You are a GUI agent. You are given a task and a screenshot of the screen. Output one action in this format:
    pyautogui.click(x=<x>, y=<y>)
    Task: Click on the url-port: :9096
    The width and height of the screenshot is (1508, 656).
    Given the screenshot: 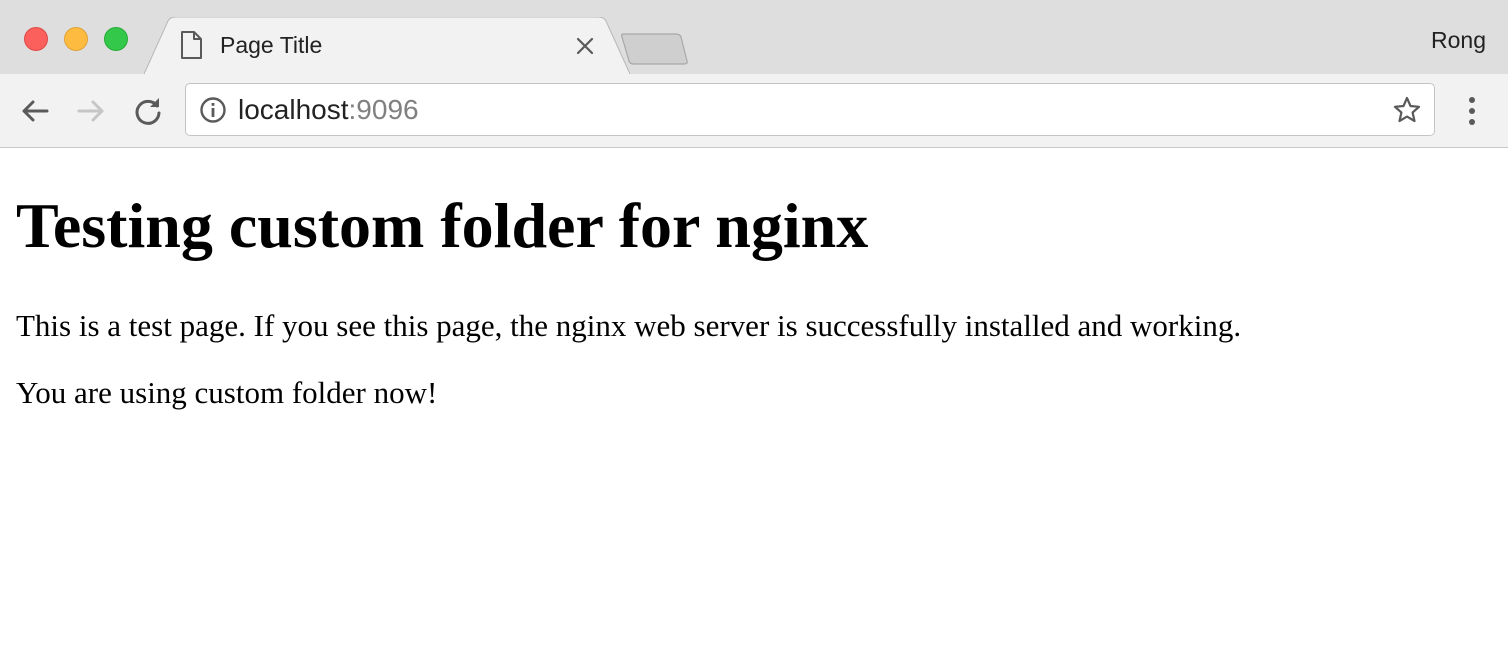 What is the action you would take?
    pyautogui.click(x=383, y=109)
    